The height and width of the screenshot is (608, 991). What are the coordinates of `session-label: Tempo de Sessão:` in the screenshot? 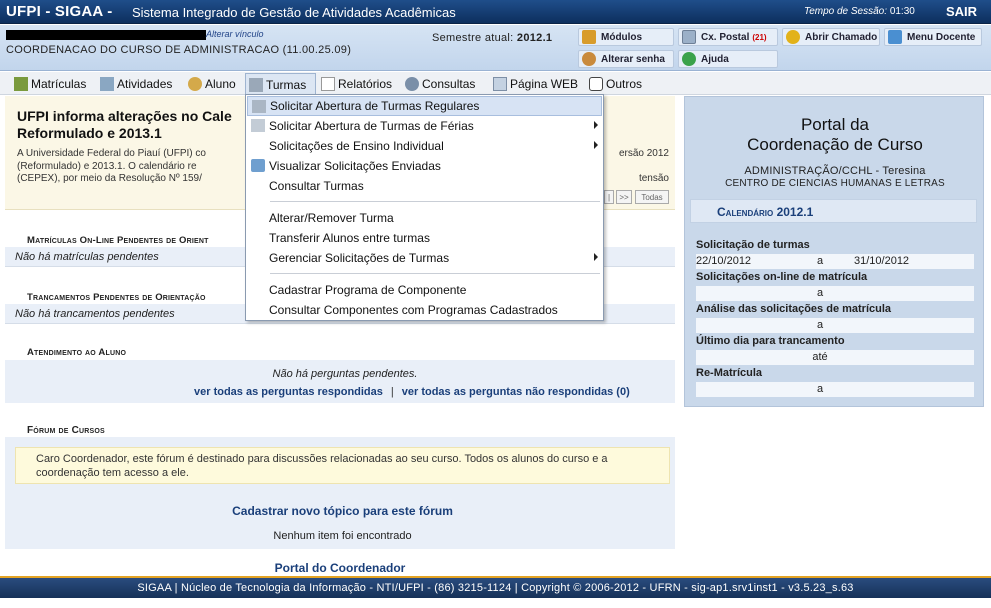 It's located at (846, 11).